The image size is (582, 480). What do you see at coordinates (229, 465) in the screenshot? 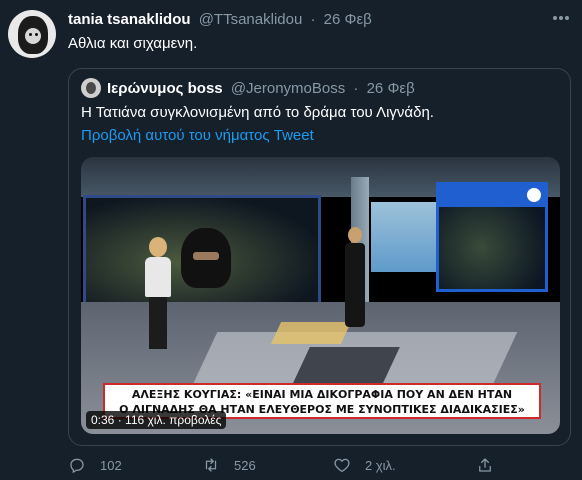
I see `retweet-button: 526` at bounding box center [229, 465].